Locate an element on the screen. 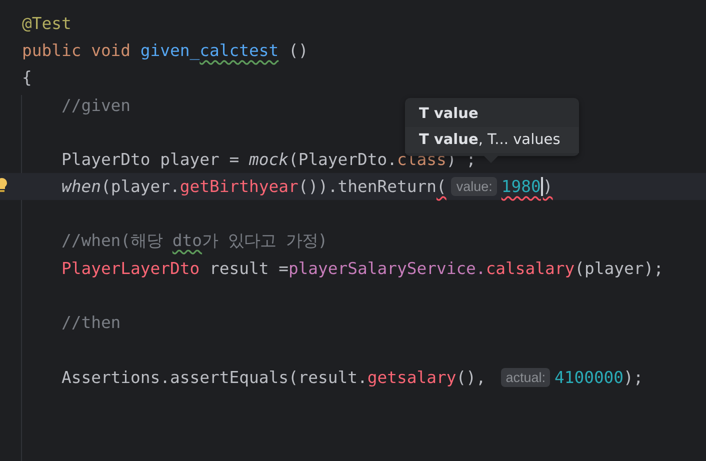  code-text: //when(해당 dto가 있다고 가정) is located at coordinates (194, 241).